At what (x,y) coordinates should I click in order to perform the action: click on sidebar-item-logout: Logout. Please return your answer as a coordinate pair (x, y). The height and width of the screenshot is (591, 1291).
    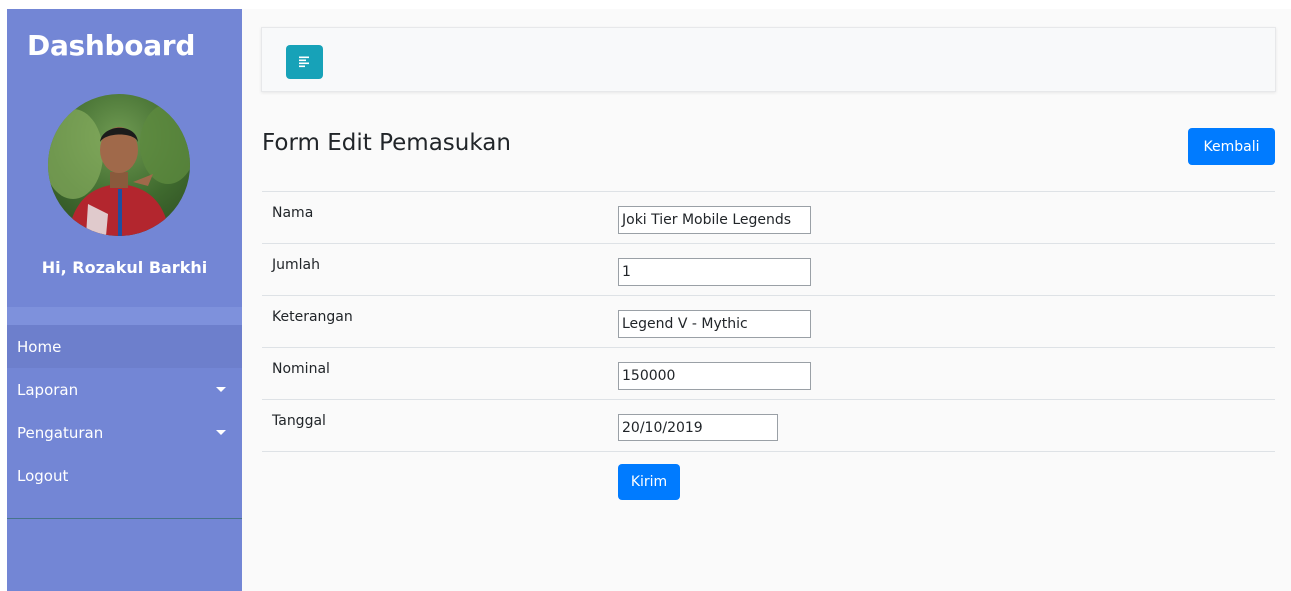
    Looking at the image, I should click on (124, 475).